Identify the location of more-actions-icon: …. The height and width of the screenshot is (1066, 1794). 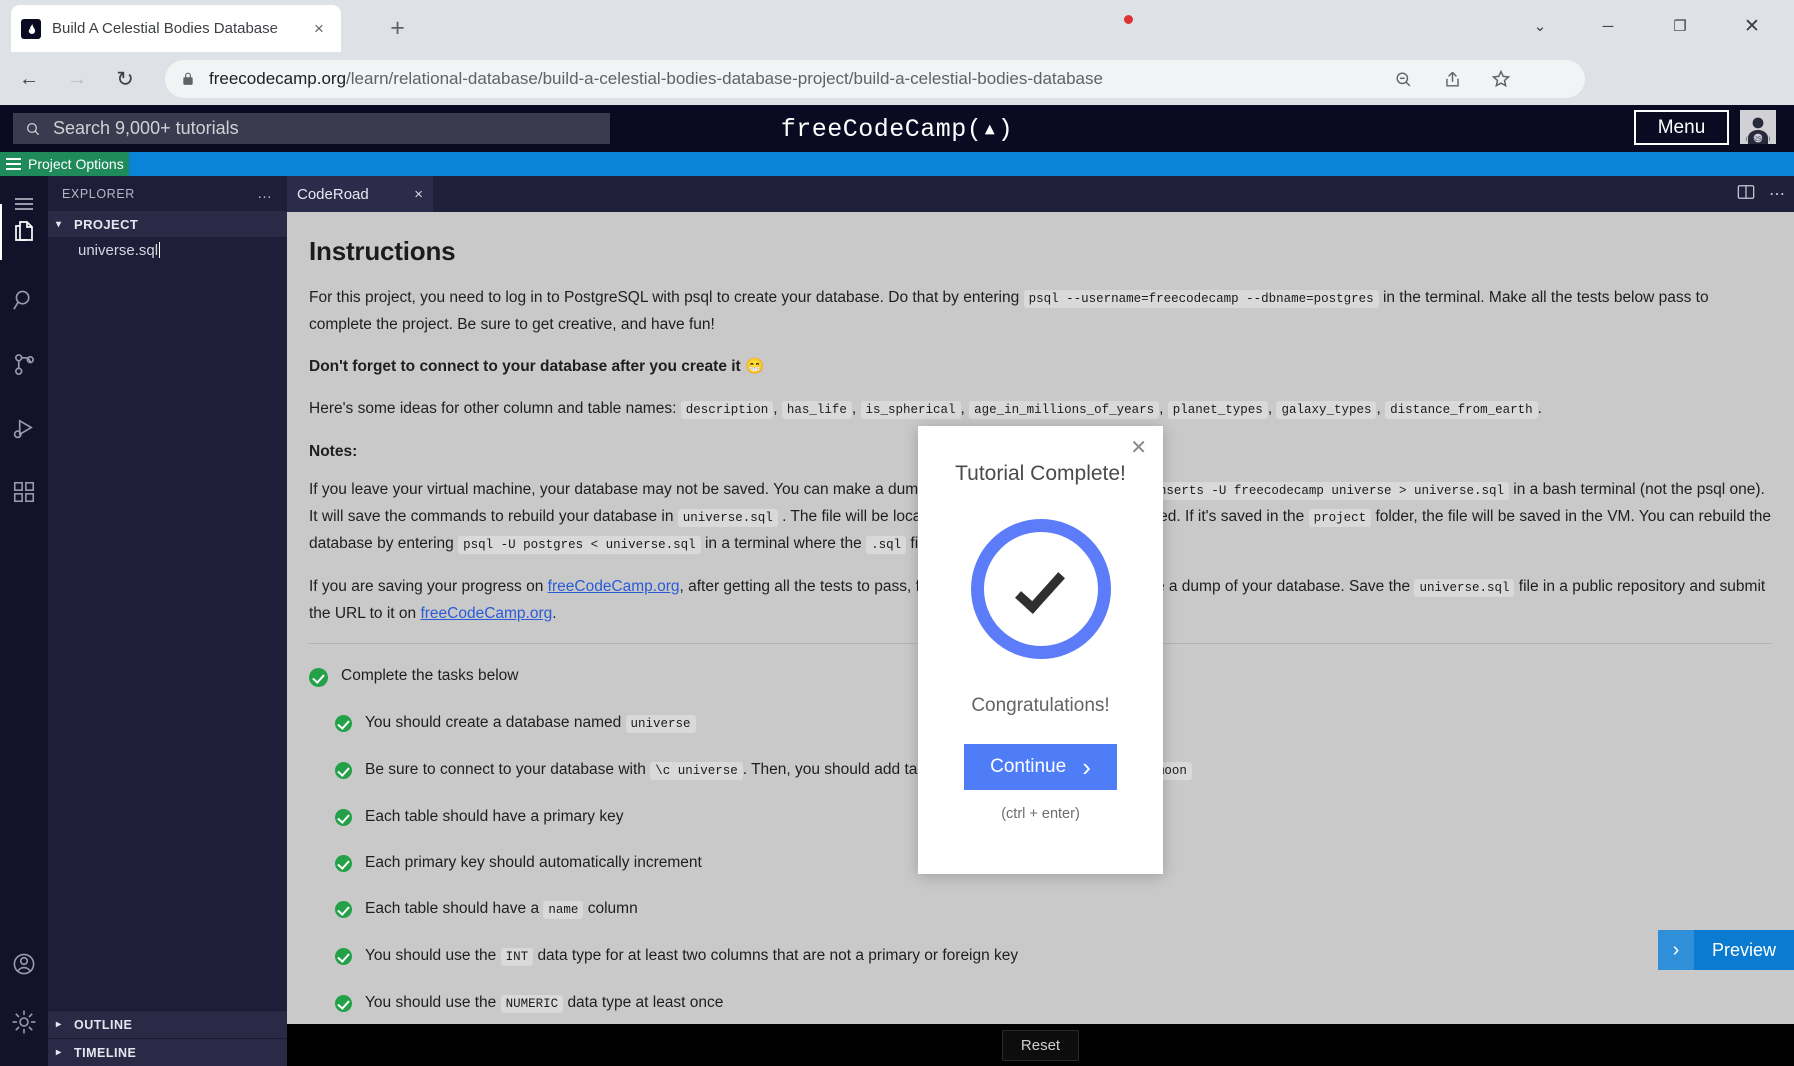
(265, 193).